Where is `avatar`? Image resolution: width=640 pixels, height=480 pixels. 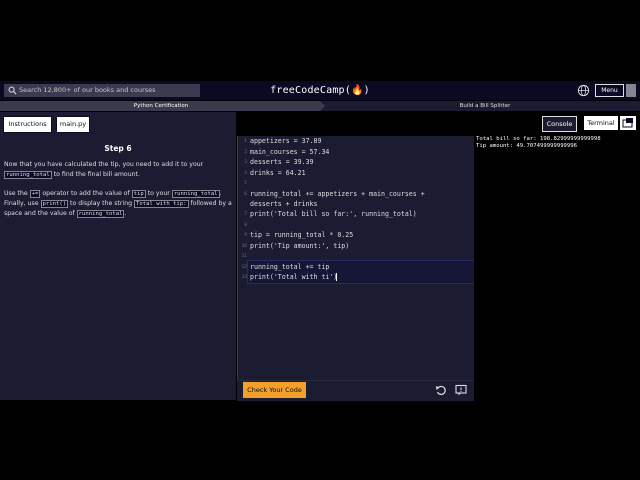
avatar is located at coordinates (631, 90).